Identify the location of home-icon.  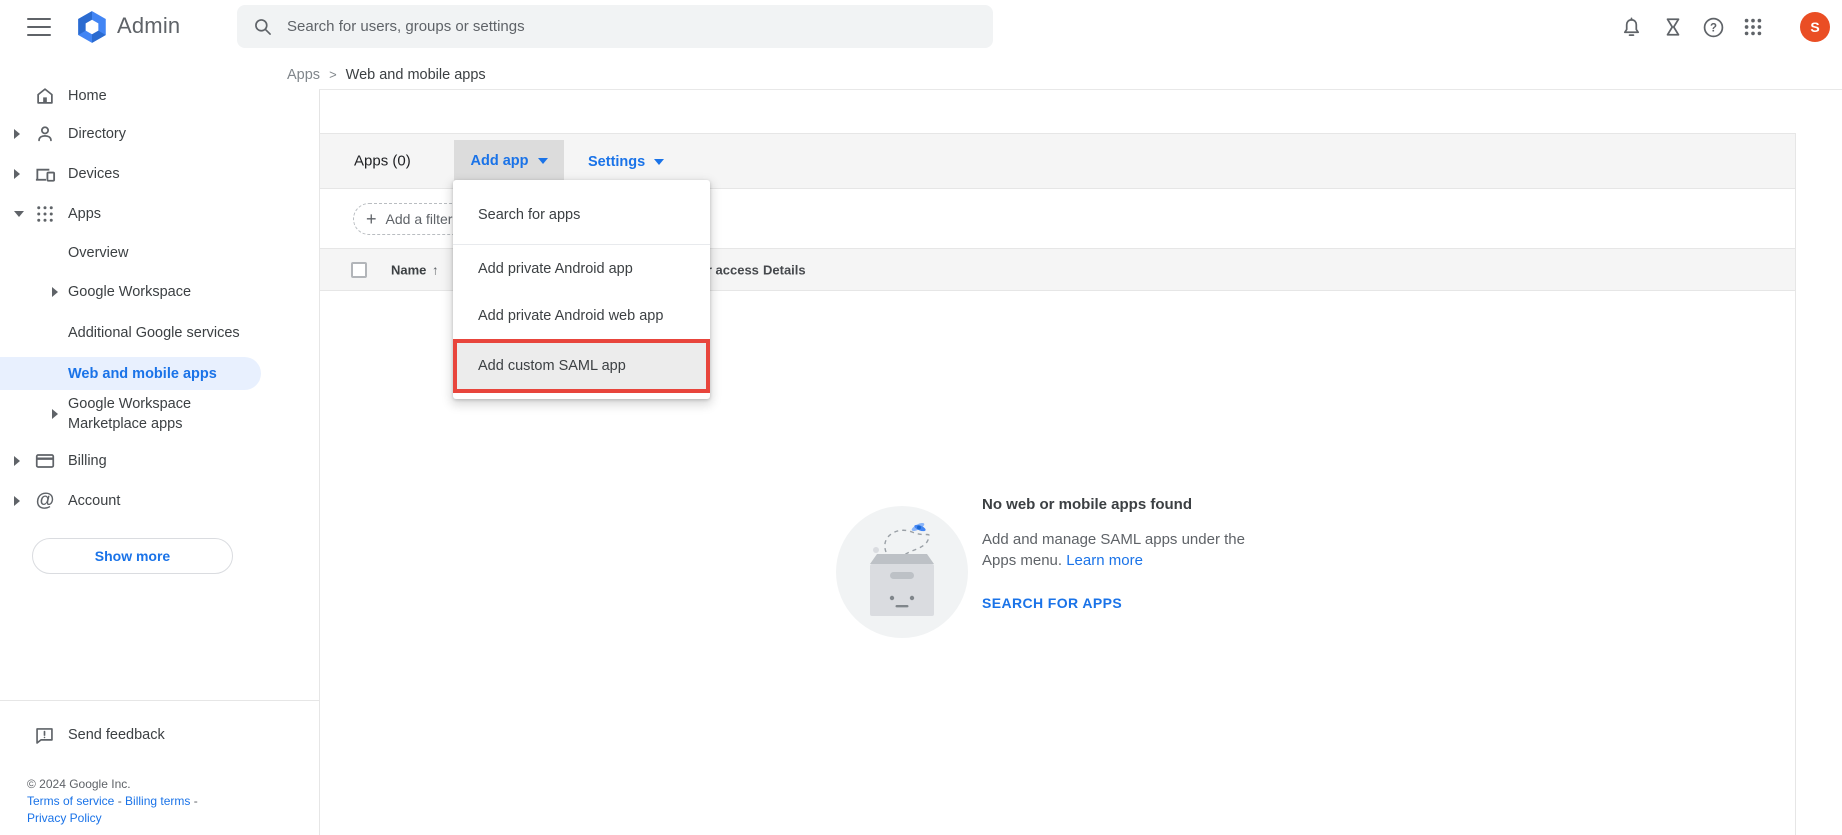
(45, 96).